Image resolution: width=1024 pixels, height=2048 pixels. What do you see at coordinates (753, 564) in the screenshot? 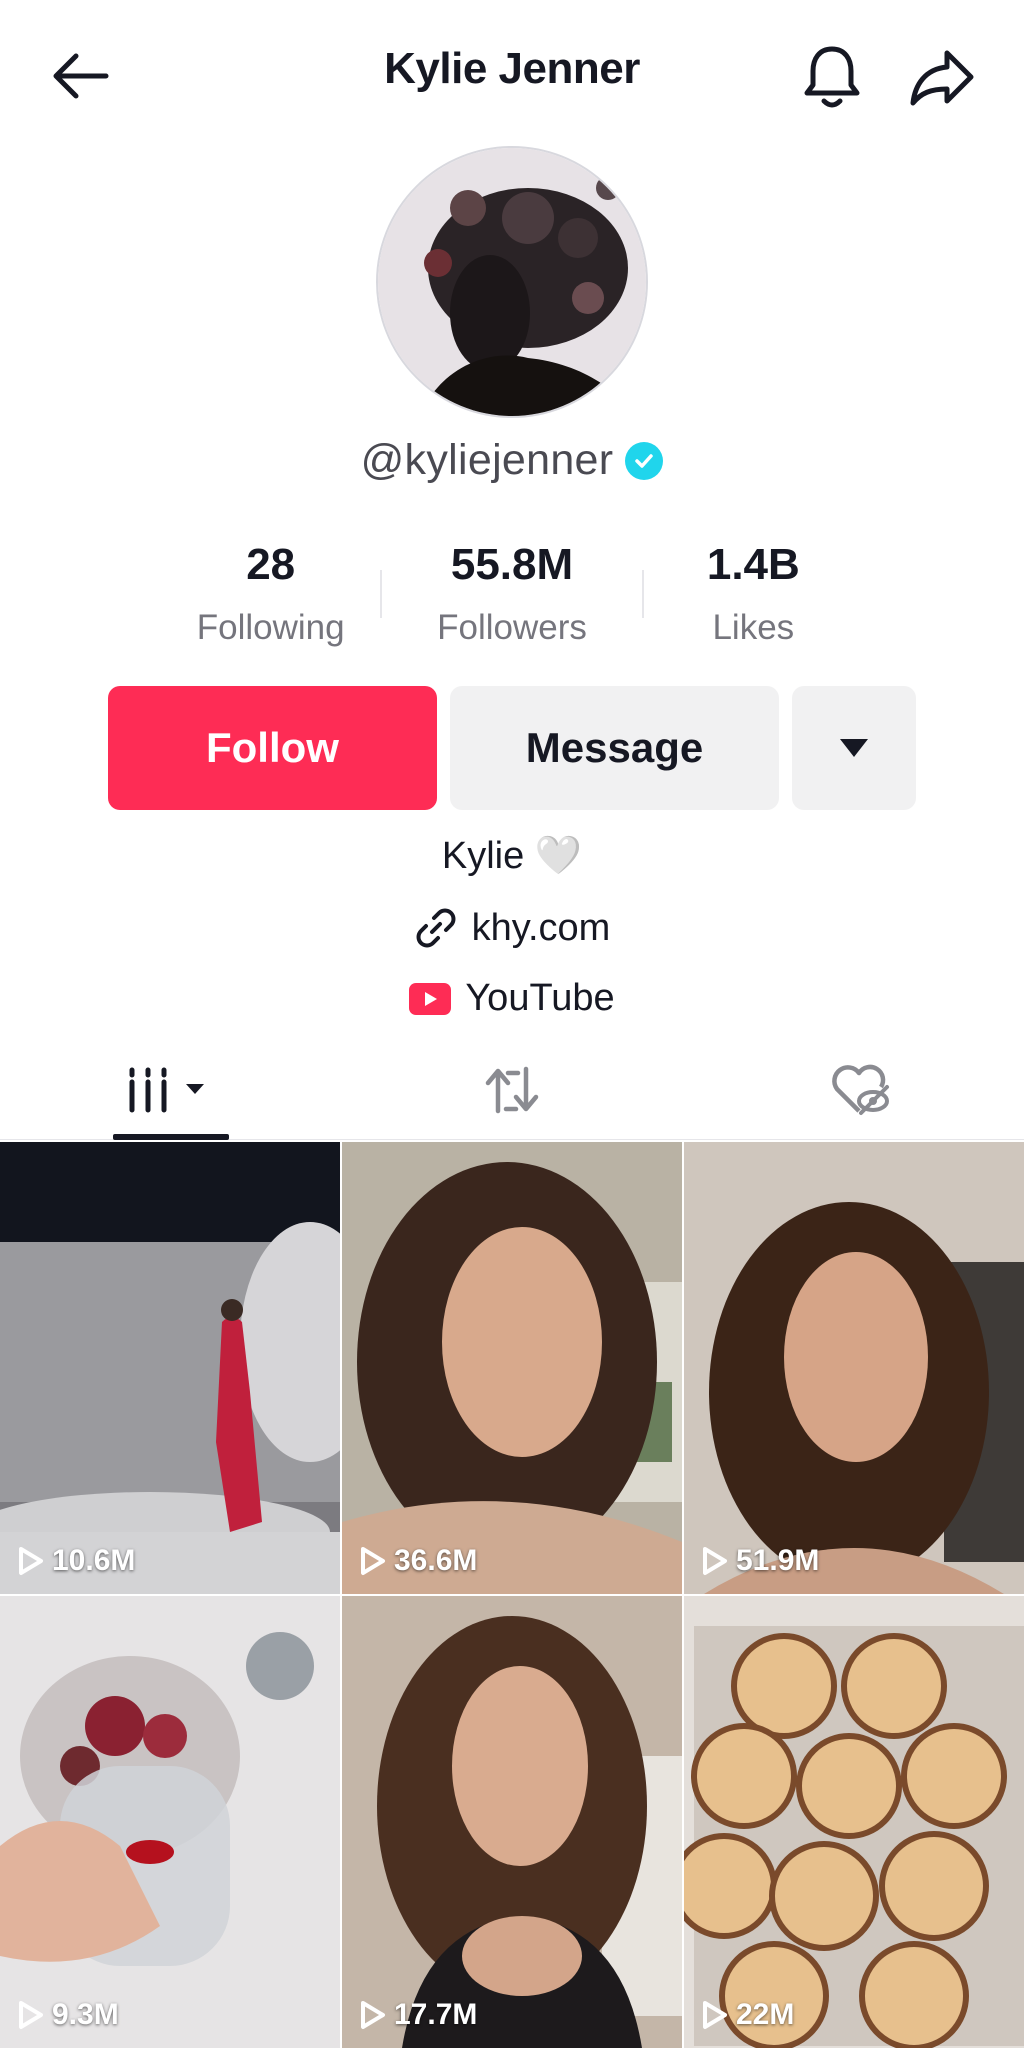
I see `stat-value: 1.4B` at bounding box center [753, 564].